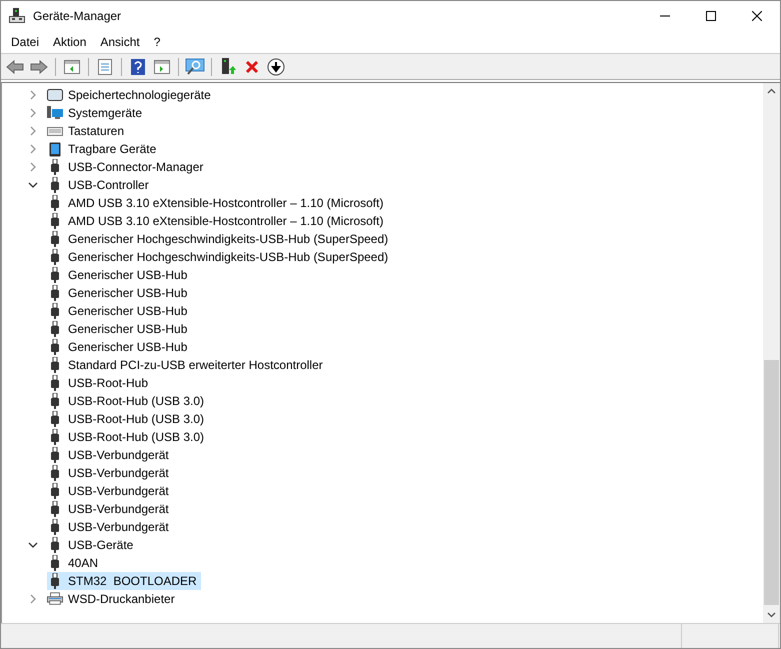 Image resolution: width=781 pixels, height=649 pixels. Describe the element at coordinates (138, 66) in the screenshot. I see `help-button` at that location.